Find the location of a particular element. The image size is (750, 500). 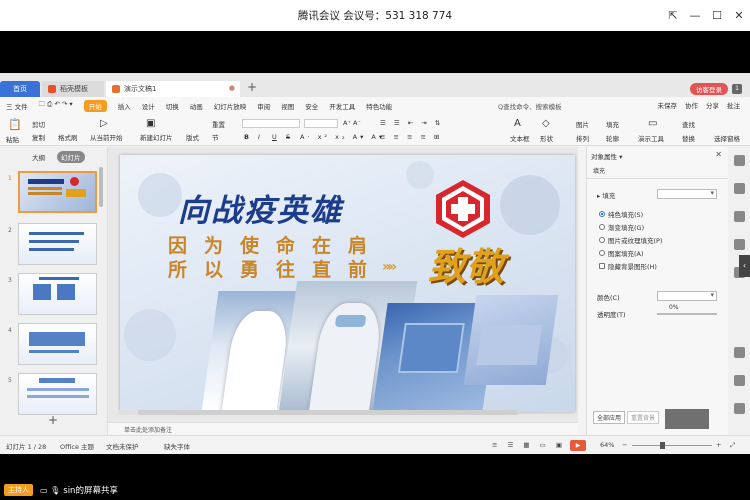

tab-docer-templates: 稻壳模板 is located at coordinates (73, 89).